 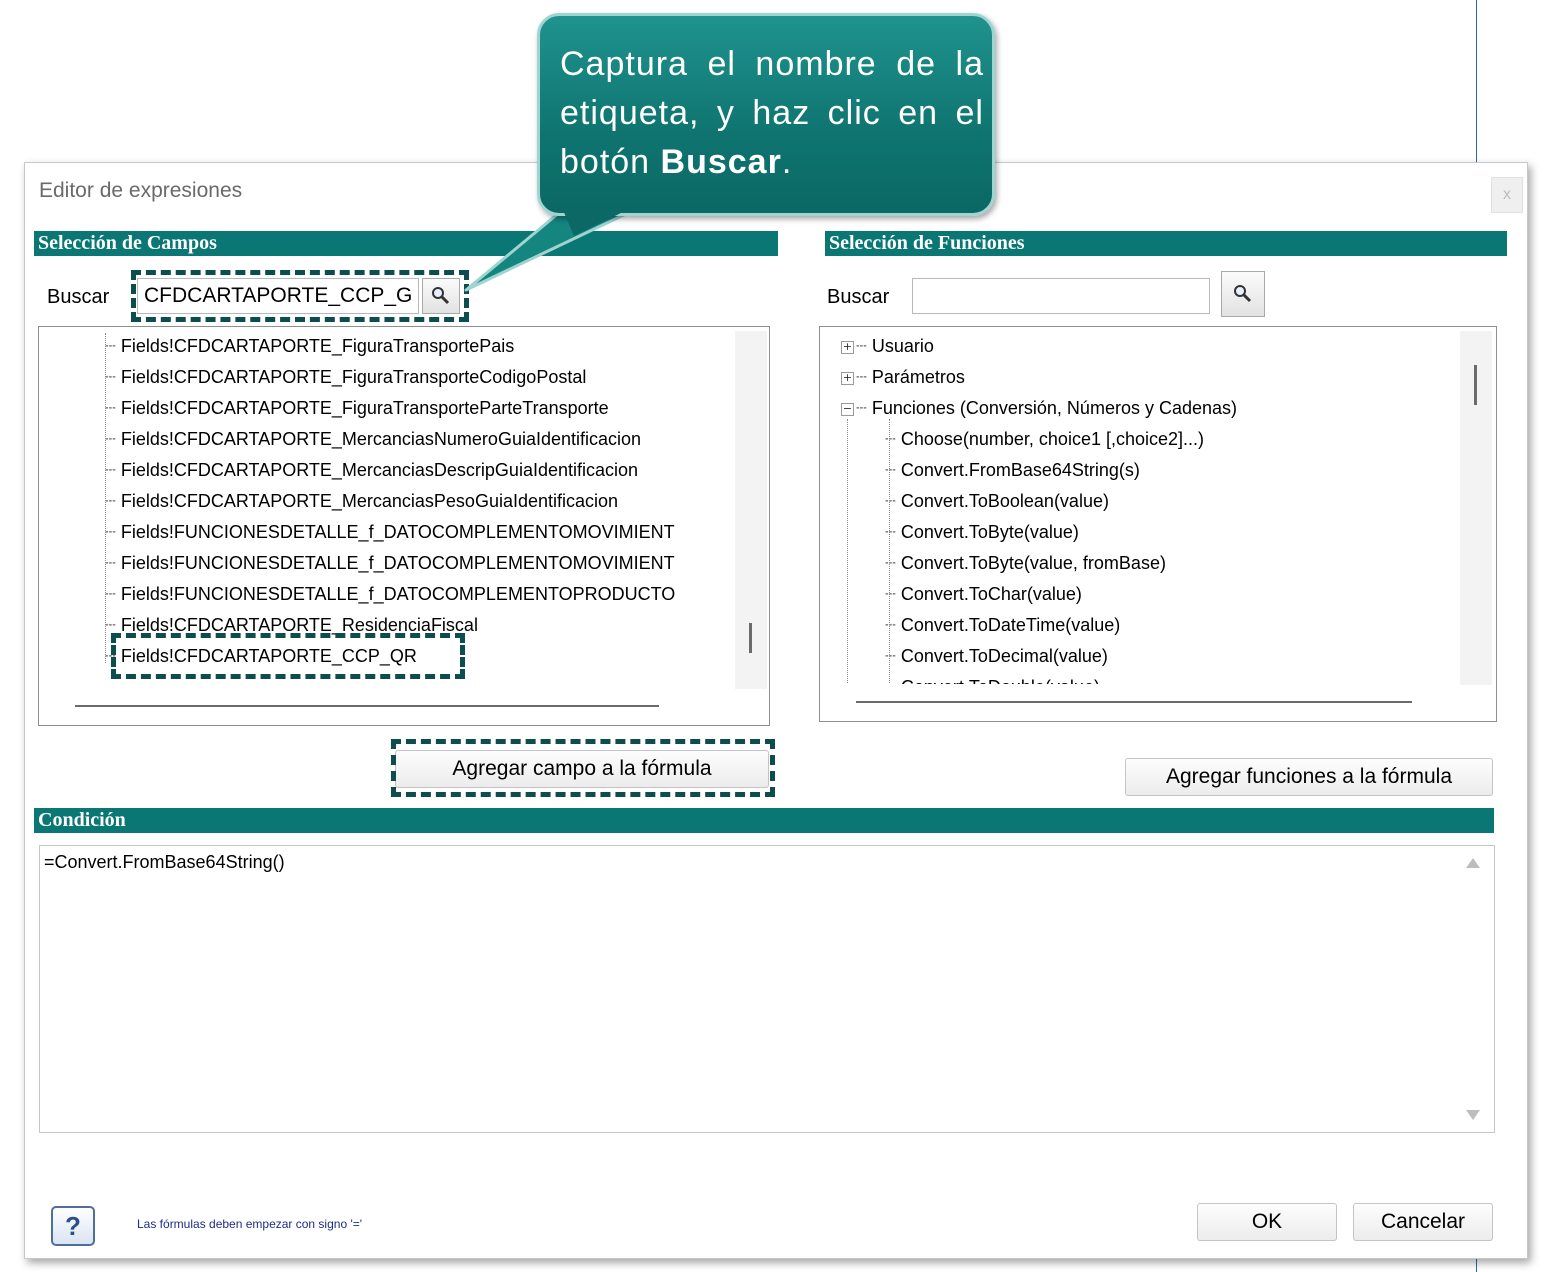 What do you see at coordinates (1020, 470) in the screenshot?
I see `functions-tree-item-label: Convert.FromBase64String(s)` at bounding box center [1020, 470].